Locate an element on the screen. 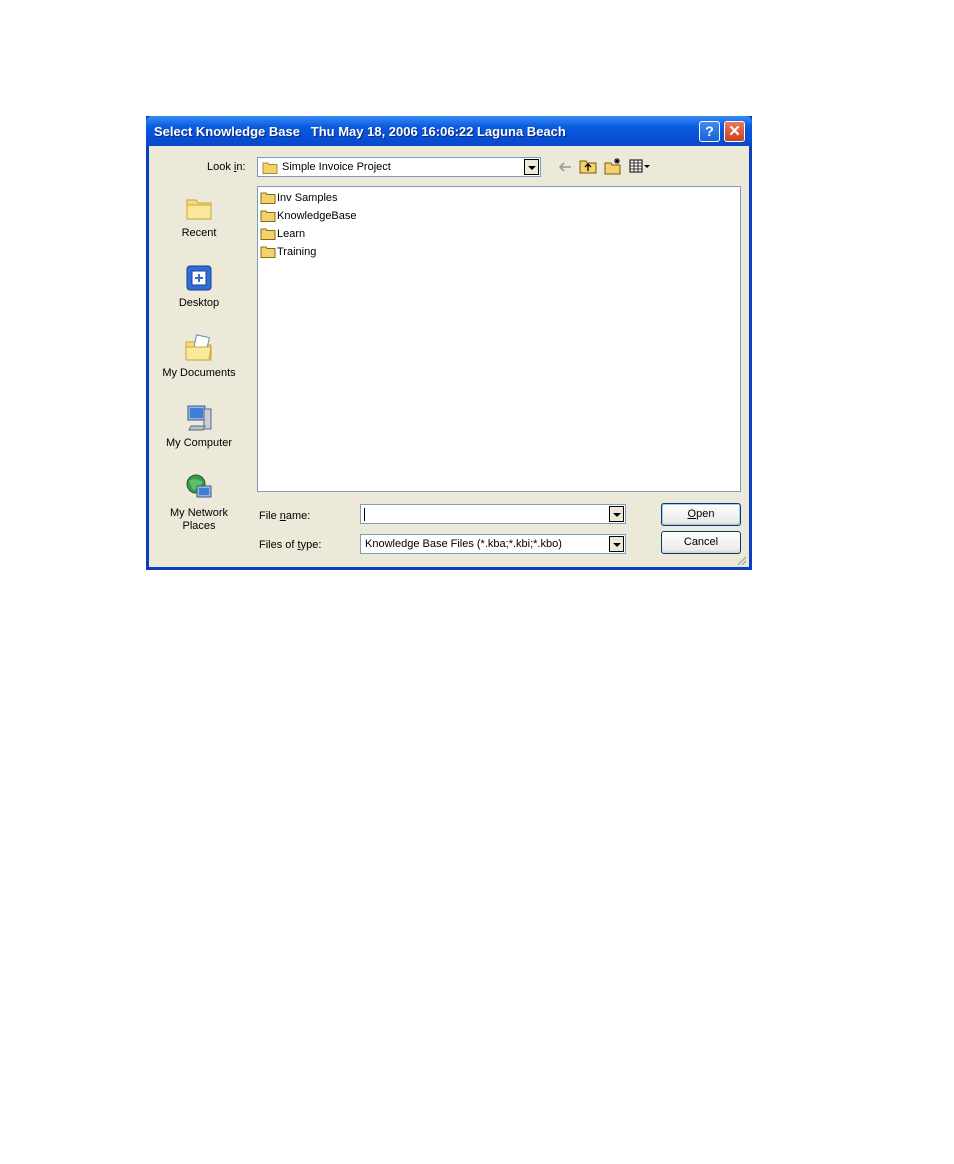 The height and width of the screenshot is (1164, 954). place-label: My Computer is located at coordinates (199, 443).